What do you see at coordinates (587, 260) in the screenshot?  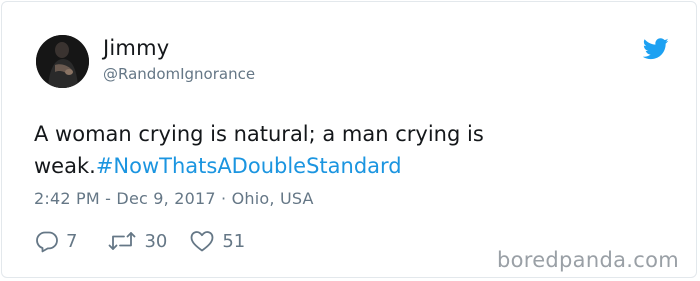 I see `boredpanda-watermark: boredpanda.com` at bounding box center [587, 260].